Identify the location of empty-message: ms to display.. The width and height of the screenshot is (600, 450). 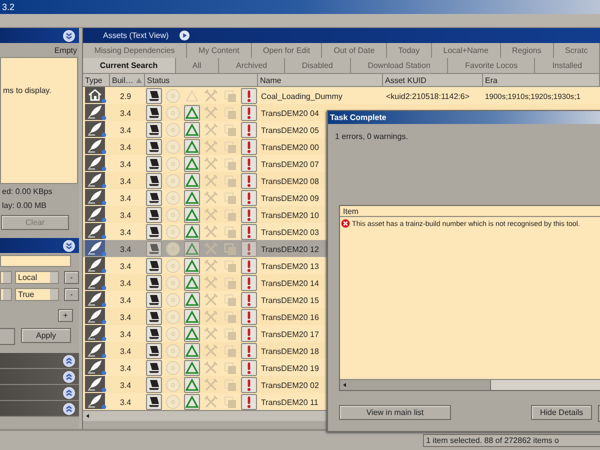
(27, 90).